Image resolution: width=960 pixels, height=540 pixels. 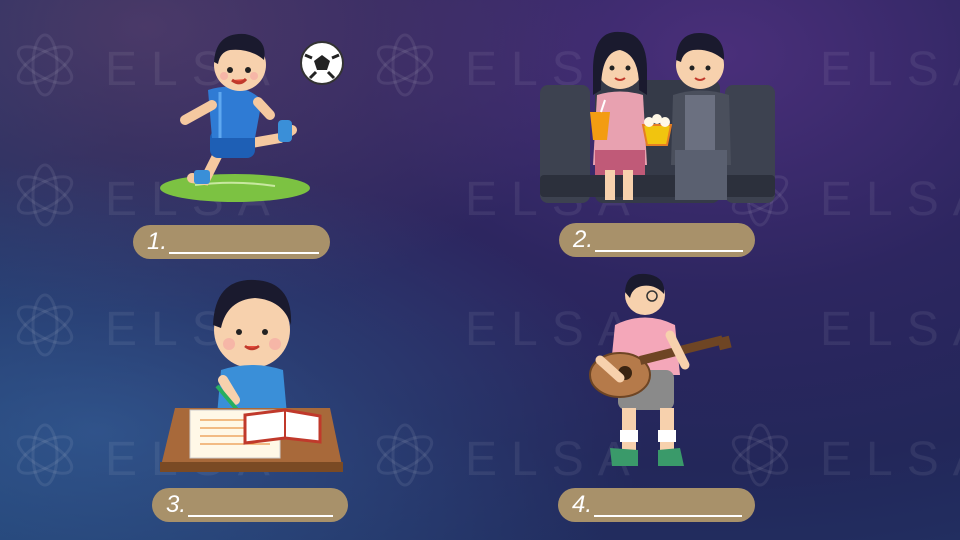 I want to click on popcorn-icon, so click(x=657, y=130).